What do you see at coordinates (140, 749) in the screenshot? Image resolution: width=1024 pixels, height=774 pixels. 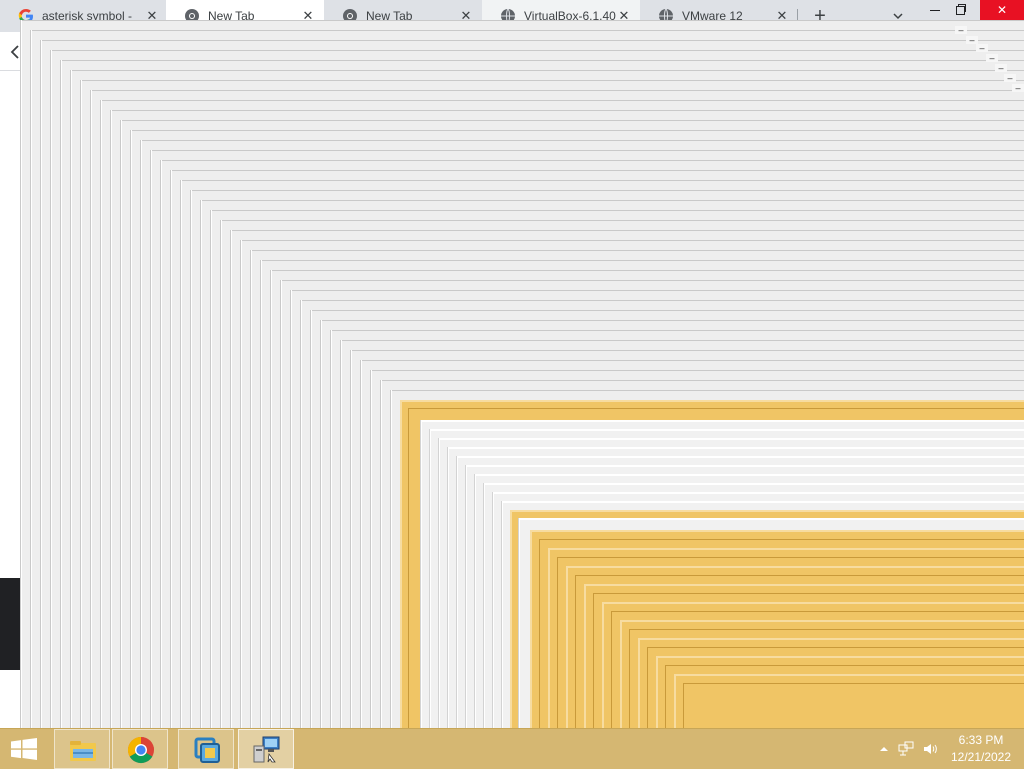 I see `chrome-icon` at bounding box center [140, 749].